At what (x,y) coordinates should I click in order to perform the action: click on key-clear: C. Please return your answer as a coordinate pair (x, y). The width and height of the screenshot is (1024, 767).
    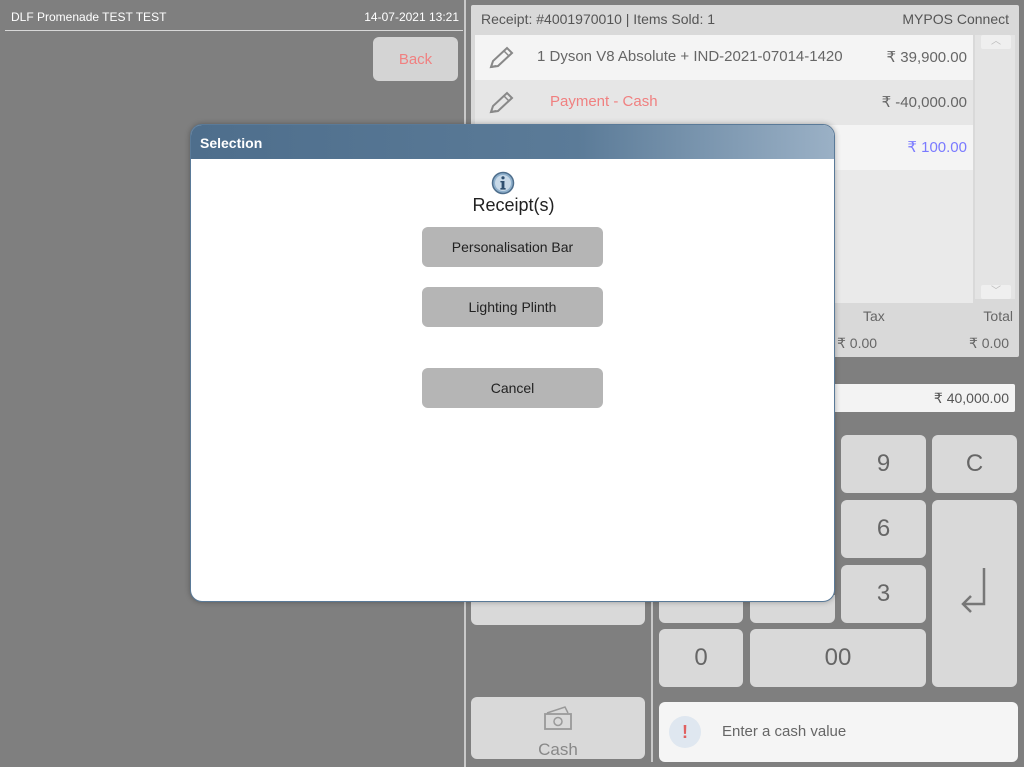
    Looking at the image, I should click on (974, 464).